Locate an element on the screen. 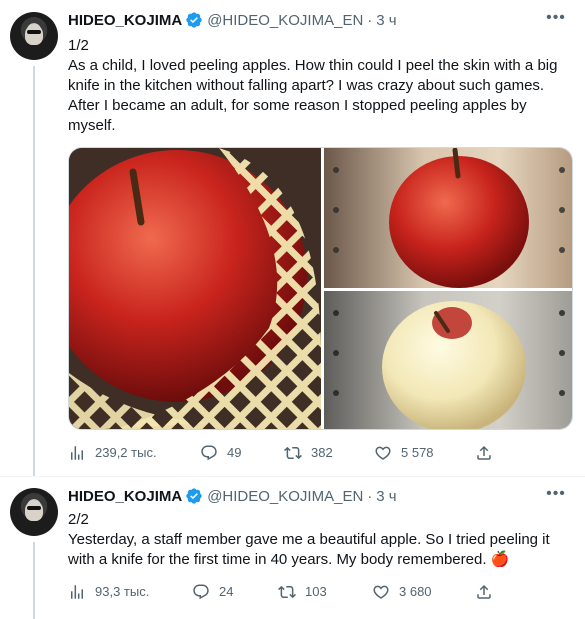 This screenshot has width=585, height=619. views-button: 93,3 тыс. is located at coordinates (108, 592).